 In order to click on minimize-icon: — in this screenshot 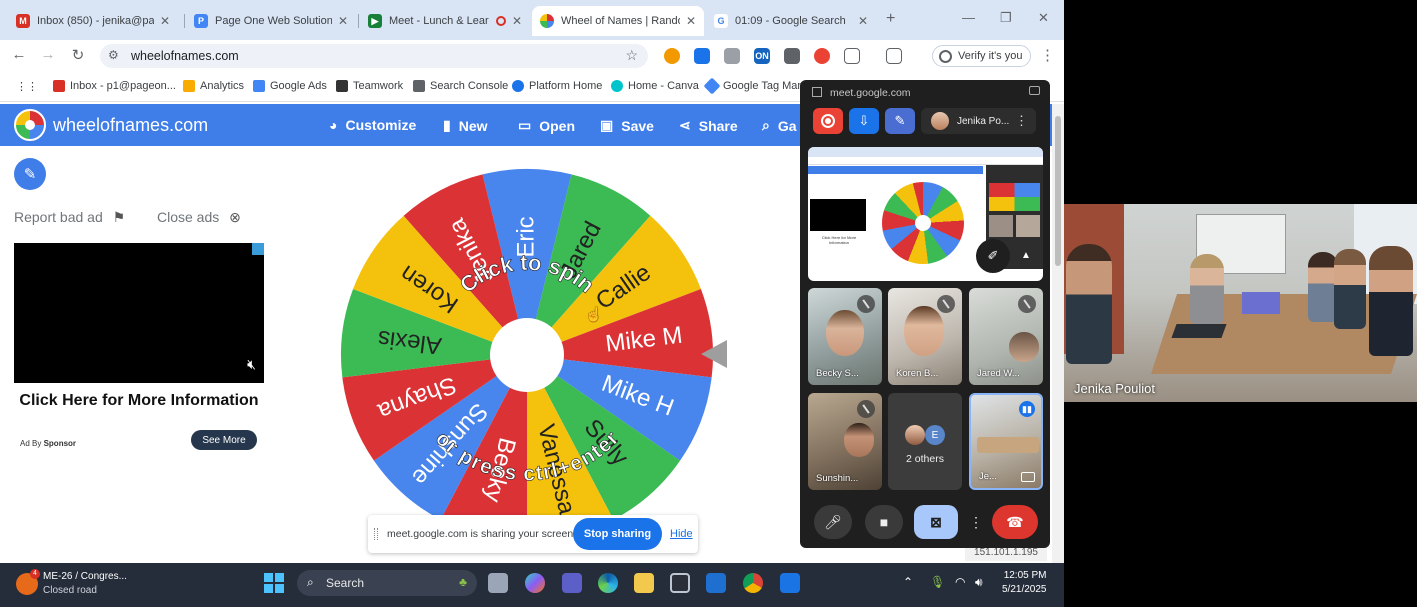, I will do `click(968, 17)`.